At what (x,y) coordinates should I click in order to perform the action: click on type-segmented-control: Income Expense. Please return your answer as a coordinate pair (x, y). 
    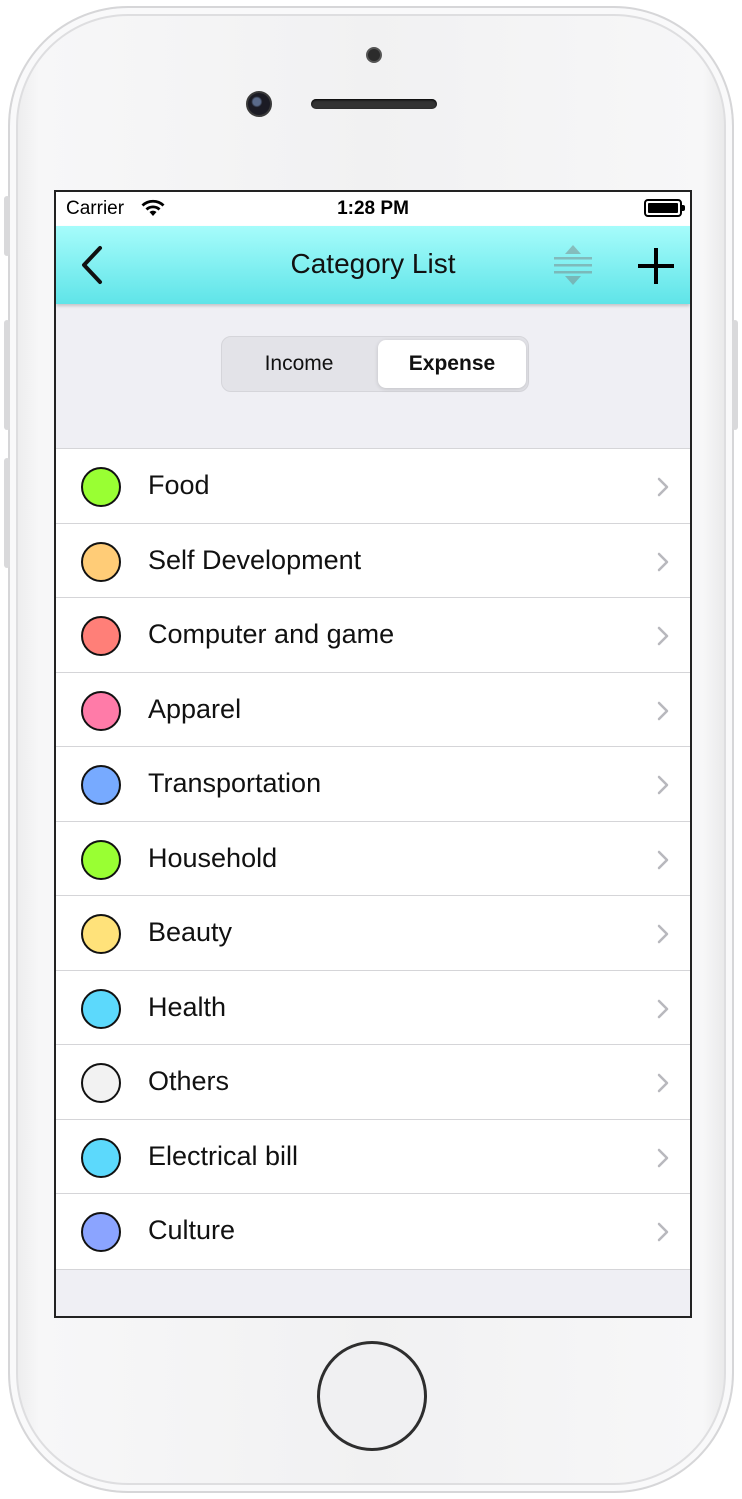
    Looking at the image, I should click on (375, 364).